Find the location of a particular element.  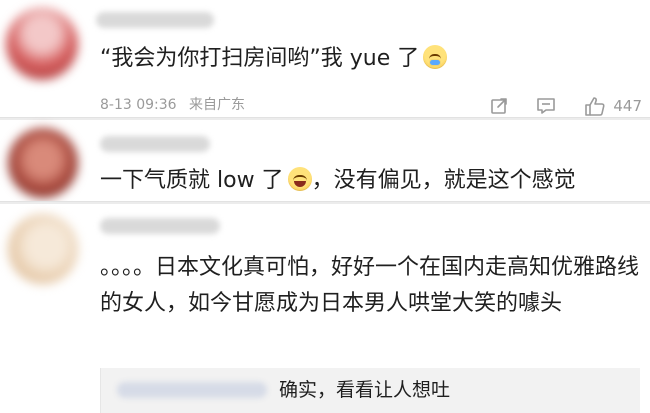

comment-reply-button is located at coordinates (546, 106).